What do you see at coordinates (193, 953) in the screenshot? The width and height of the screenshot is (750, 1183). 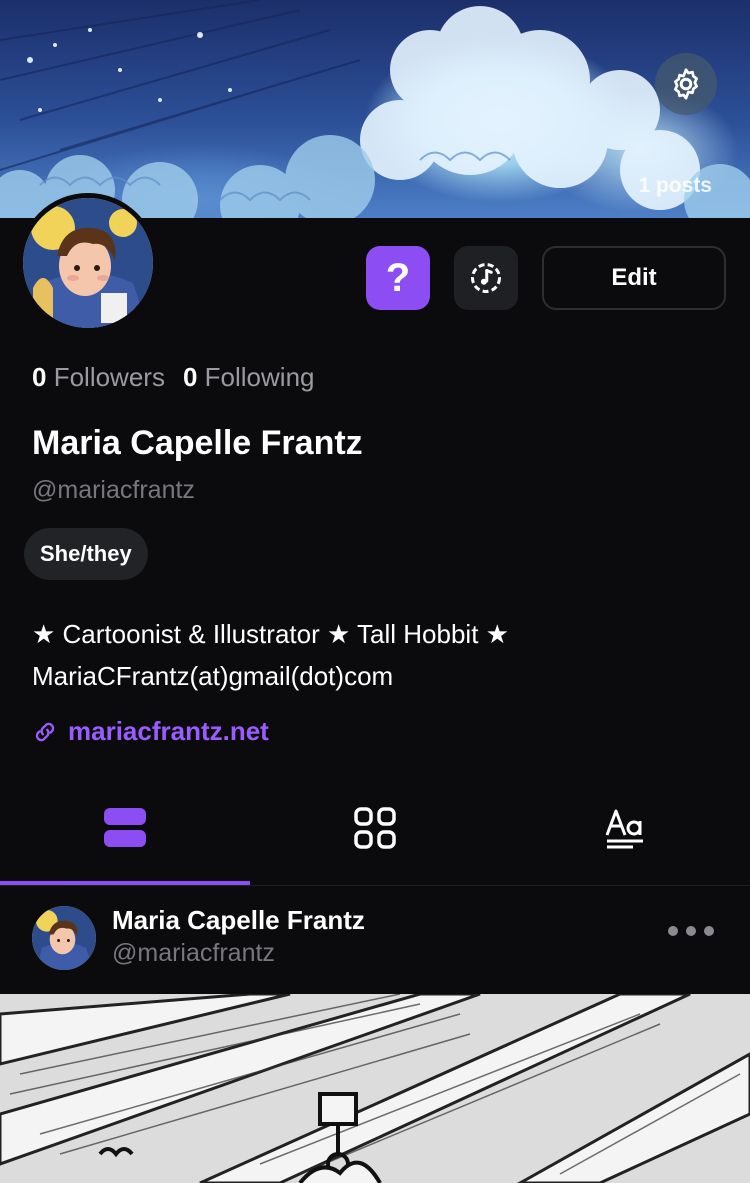 I see `post-author-handle: @mariacfrantz` at bounding box center [193, 953].